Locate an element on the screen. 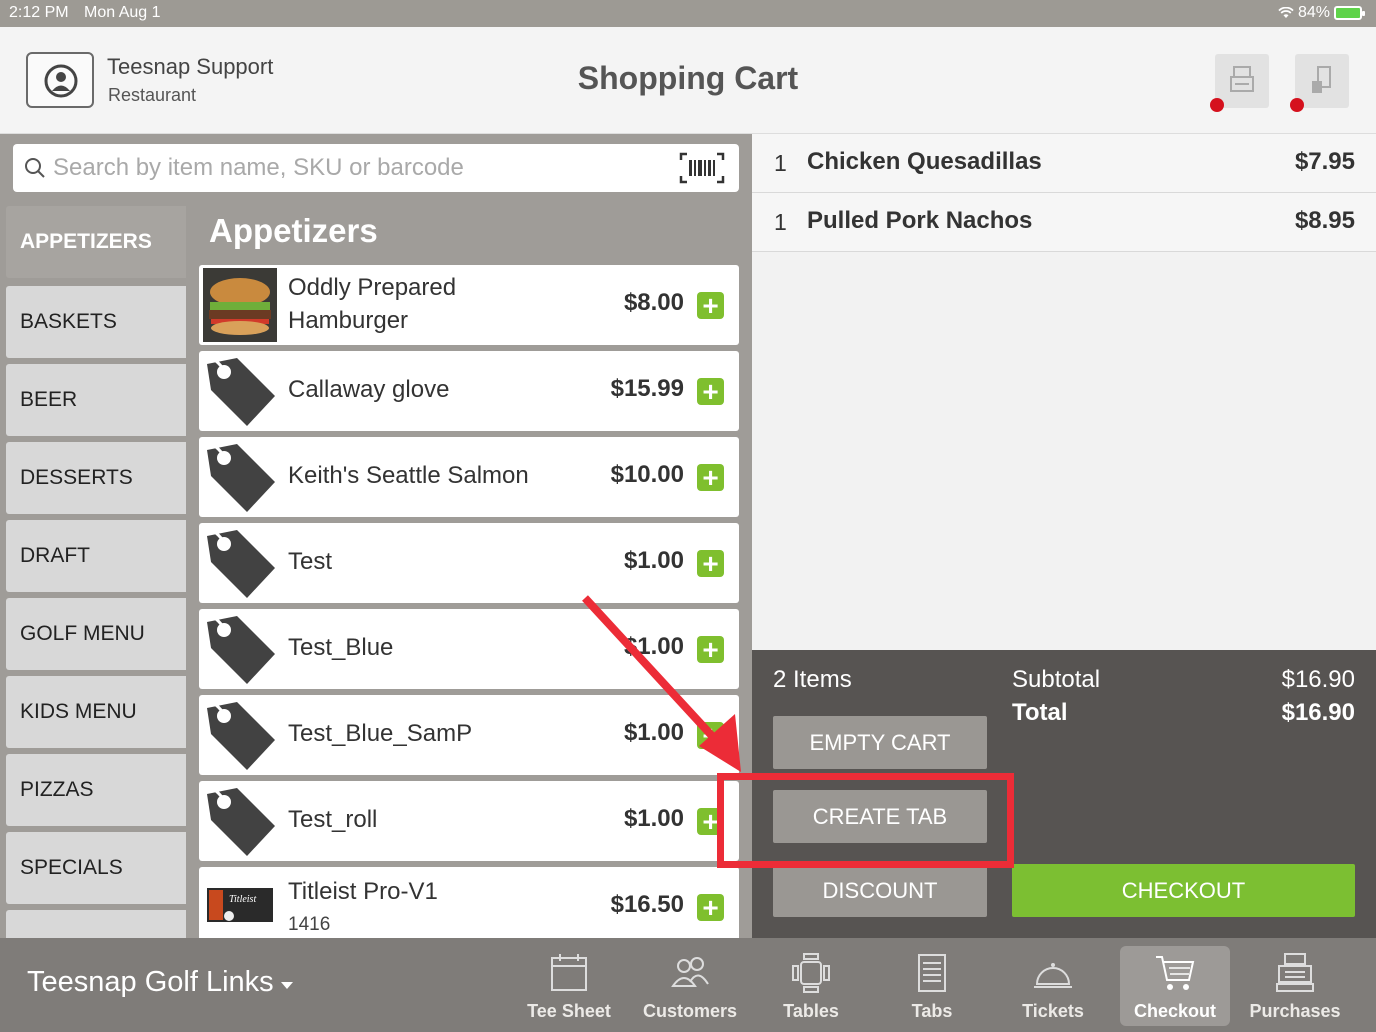 The width and height of the screenshot is (1376, 1032). nav-customers: Customers is located at coordinates (690, 986).